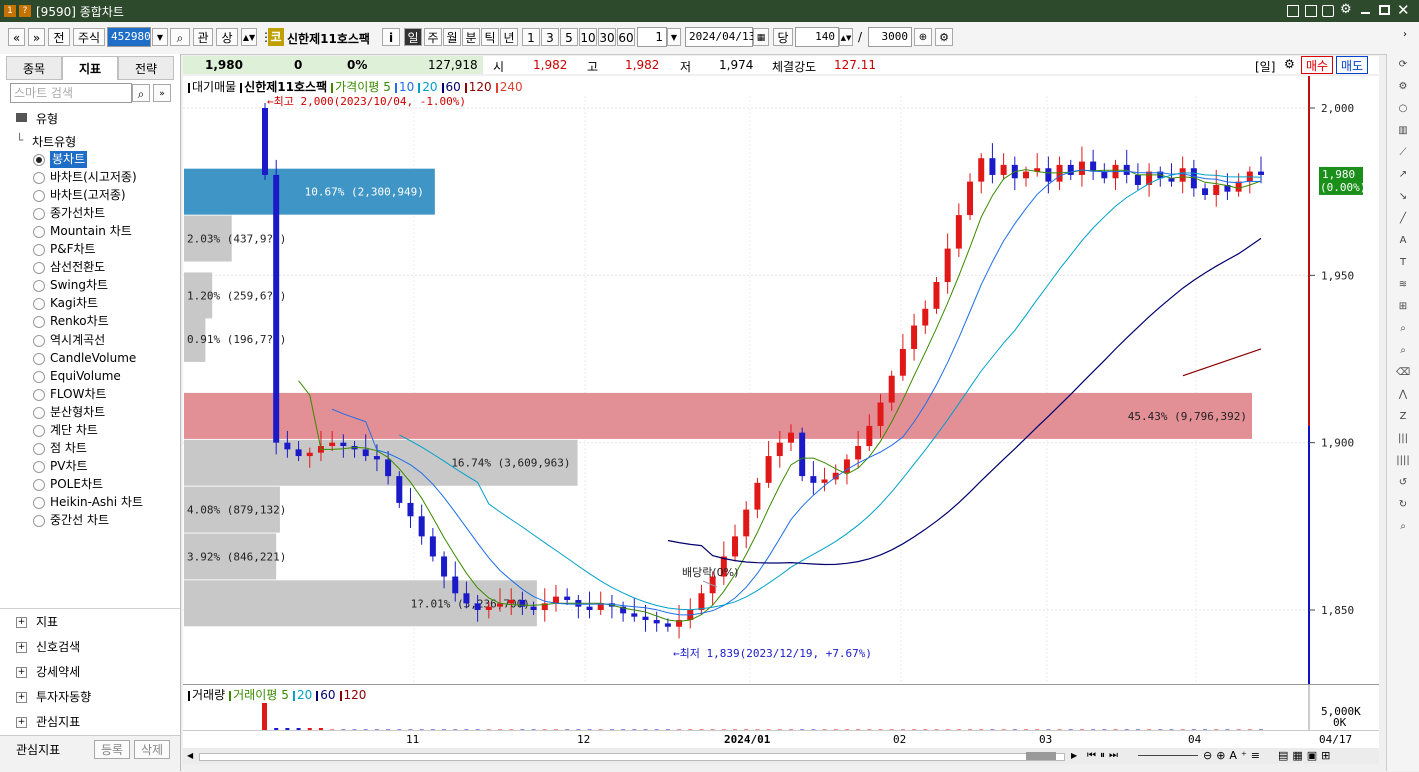  I want to click on period-minute-button: 분, so click(471, 37).